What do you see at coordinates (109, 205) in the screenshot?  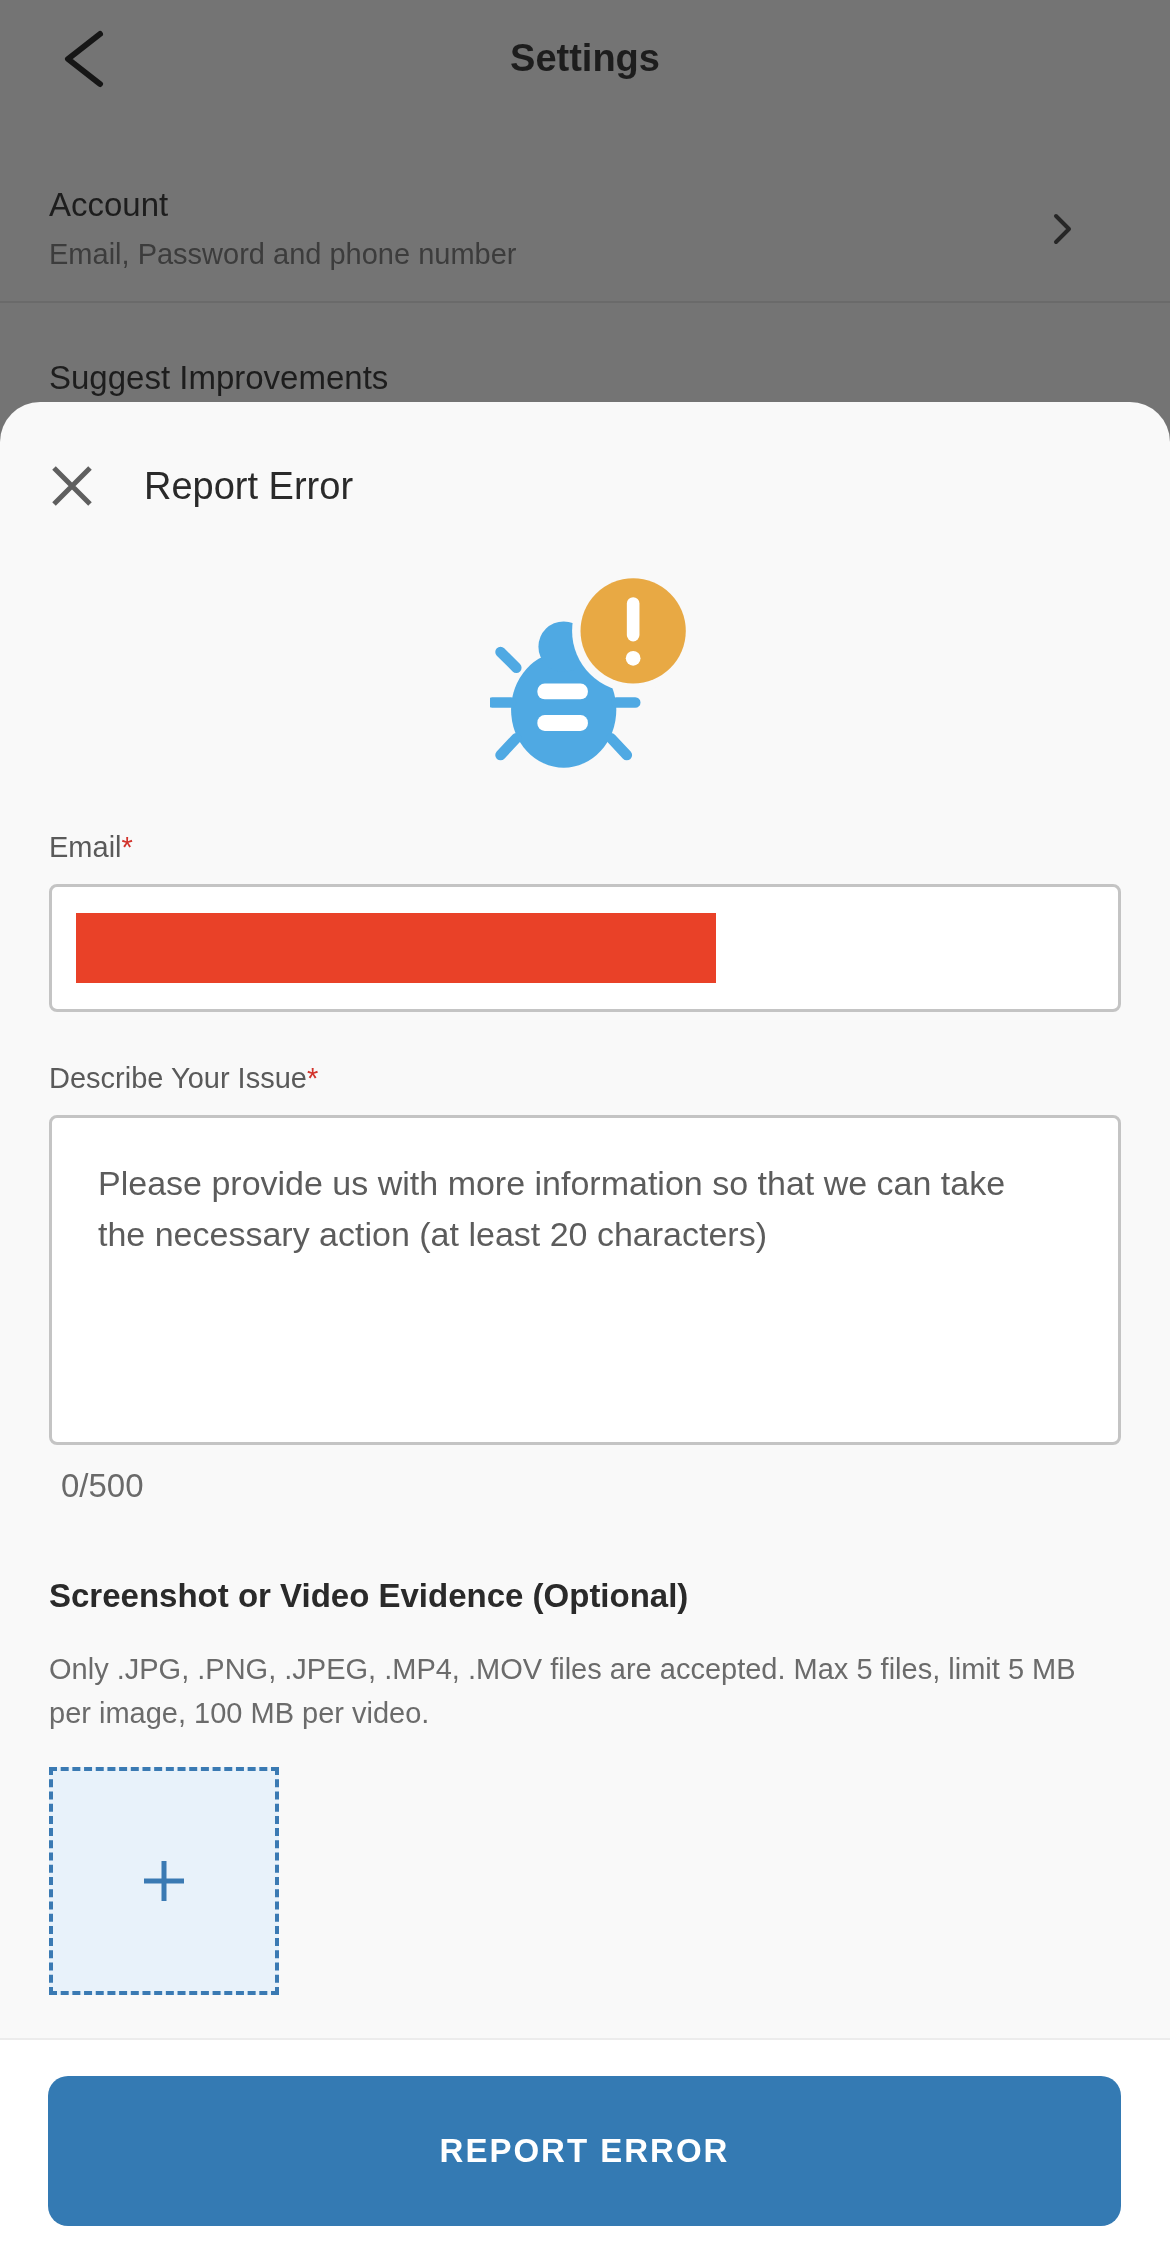 I see `settings-item-title: Account` at bounding box center [109, 205].